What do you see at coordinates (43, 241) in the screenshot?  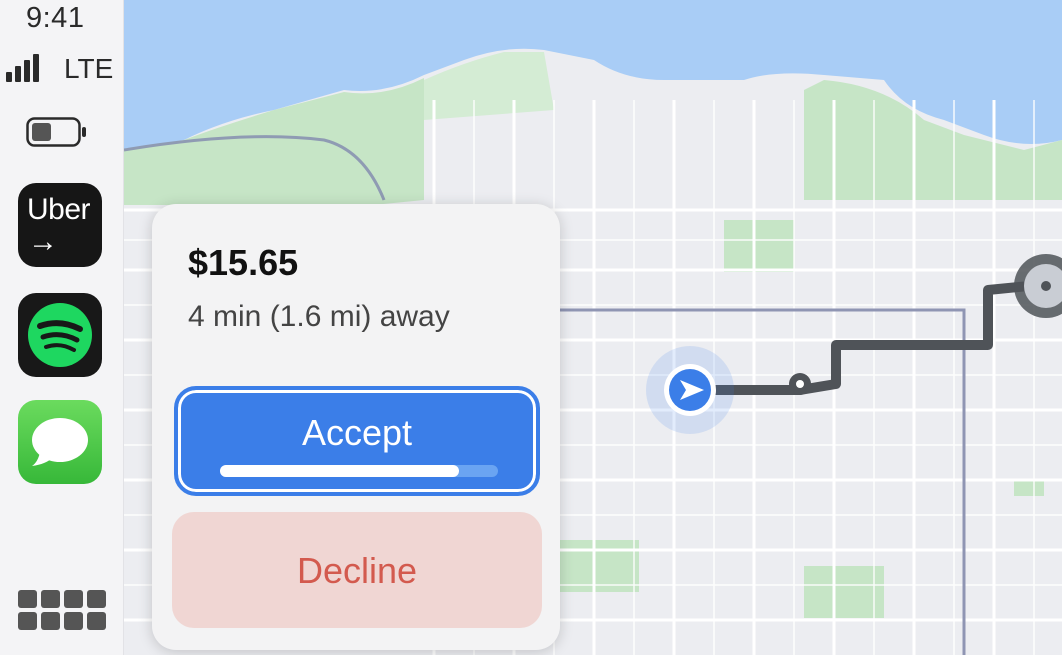 I see `arrow-right-icon: →` at bounding box center [43, 241].